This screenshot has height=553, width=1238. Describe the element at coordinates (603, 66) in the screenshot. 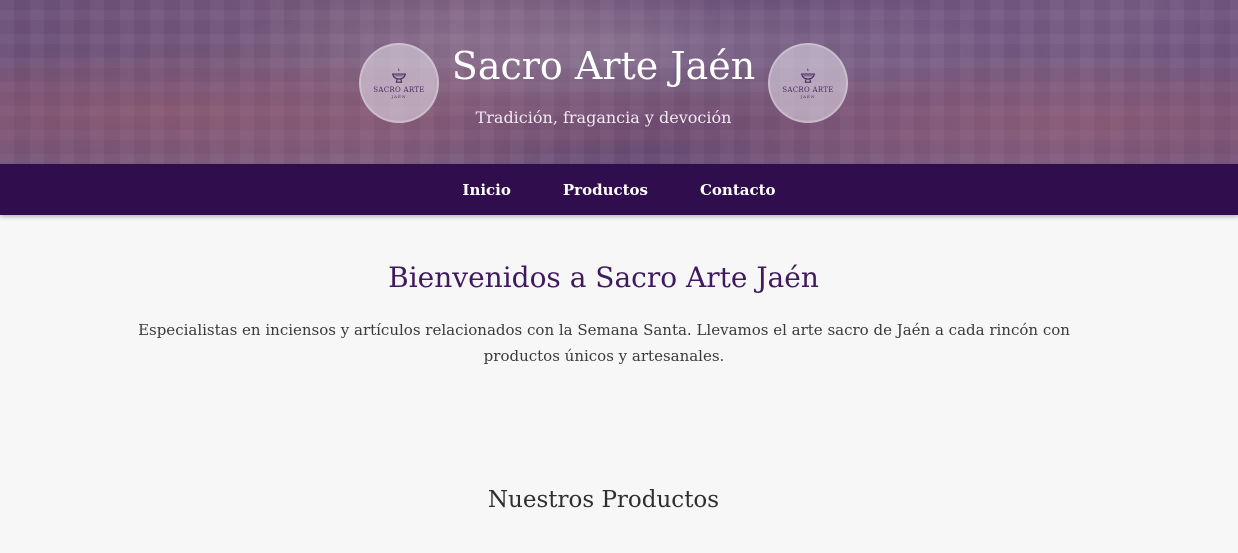

I see `site-title: Sacro Arte Jaén` at that location.